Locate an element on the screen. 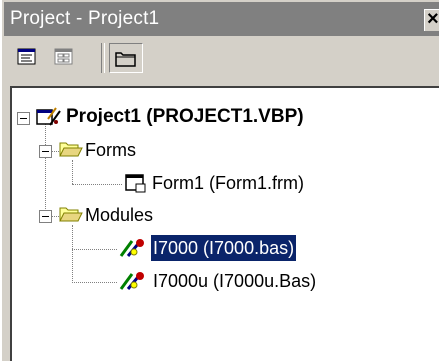  collapse-forms-toggle is located at coordinates (45, 151).